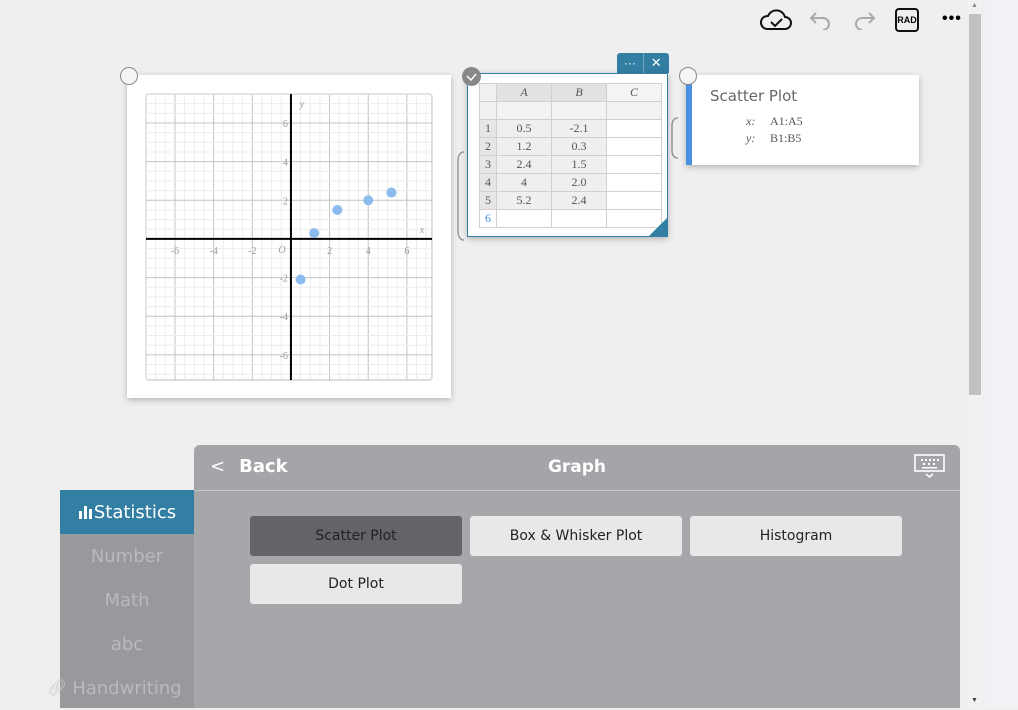  What do you see at coordinates (524, 146) in the screenshot?
I see `sheet-cell: 1.2` at bounding box center [524, 146].